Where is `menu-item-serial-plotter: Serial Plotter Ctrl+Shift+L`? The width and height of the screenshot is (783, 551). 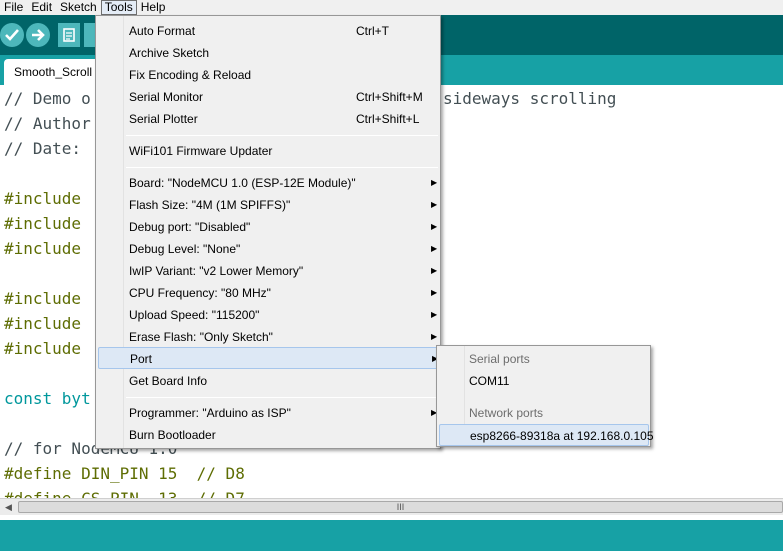 menu-item-serial-plotter: Serial Plotter Ctrl+Shift+L is located at coordinates (268, 119).